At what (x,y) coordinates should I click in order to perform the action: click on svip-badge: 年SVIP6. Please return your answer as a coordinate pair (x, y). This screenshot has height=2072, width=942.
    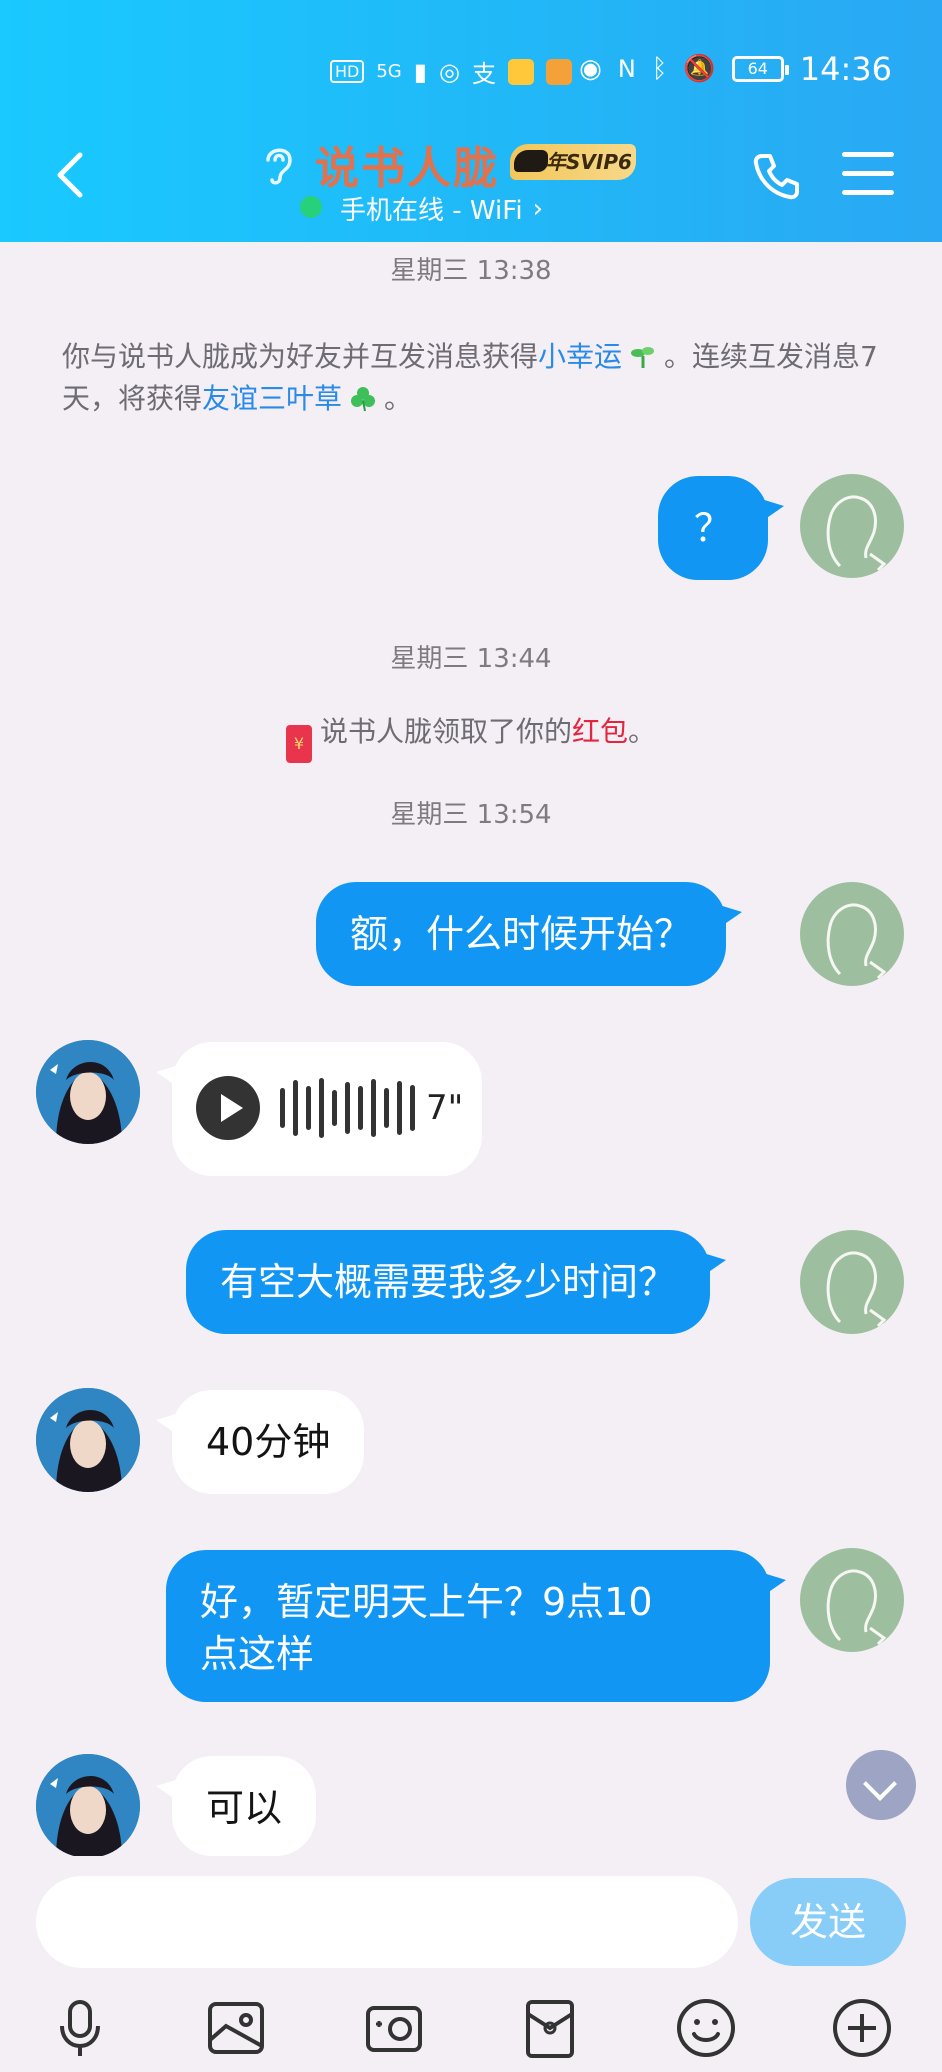
    Looking at the image, I should click on (573, 162).